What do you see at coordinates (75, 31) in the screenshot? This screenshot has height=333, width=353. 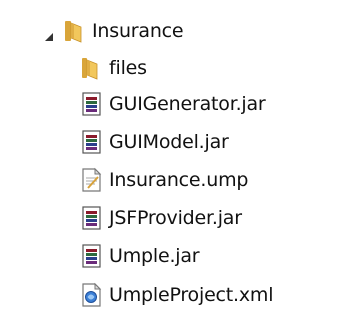 I see `folder-open-icon` at bounding box center [75, 31].